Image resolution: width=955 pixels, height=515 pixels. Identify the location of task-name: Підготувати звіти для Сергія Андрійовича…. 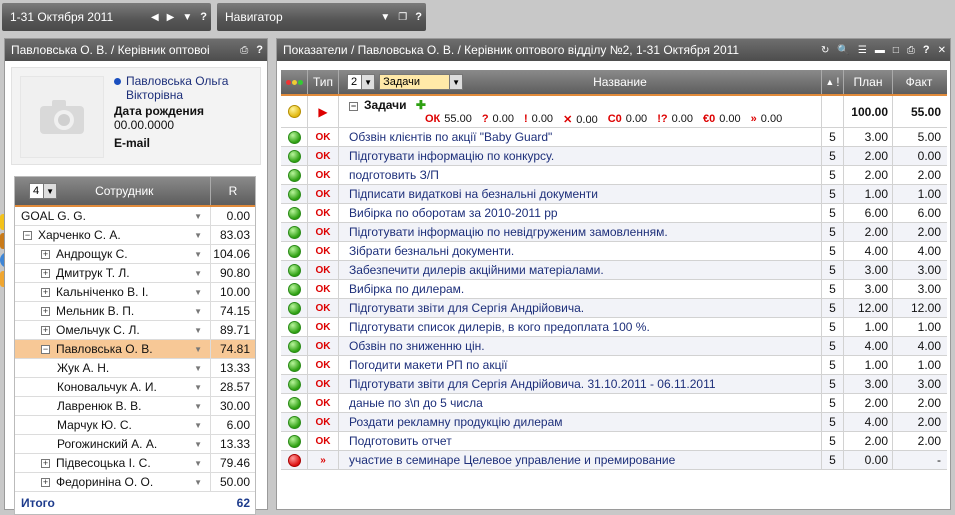
(580, 384).